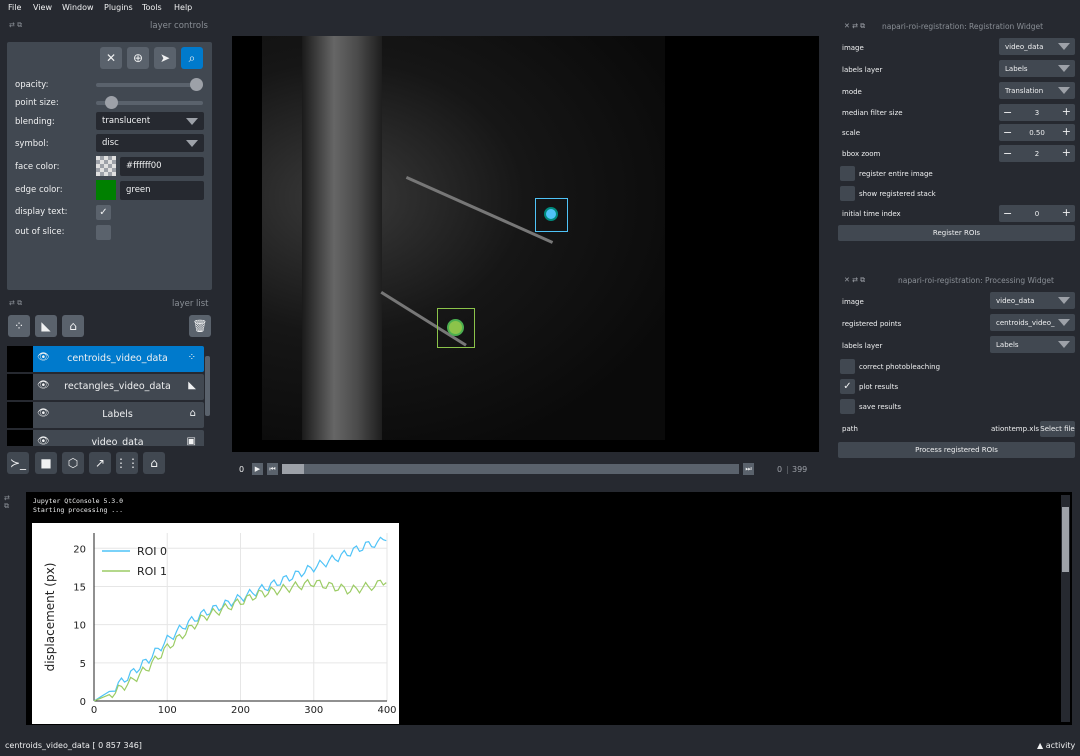 This screenshot has height=756, width=1080. What do you see at coordinates (103, 212) in the screenshot?
I see `display-text-checkbox: ✓` at bounding box center [103, 212].